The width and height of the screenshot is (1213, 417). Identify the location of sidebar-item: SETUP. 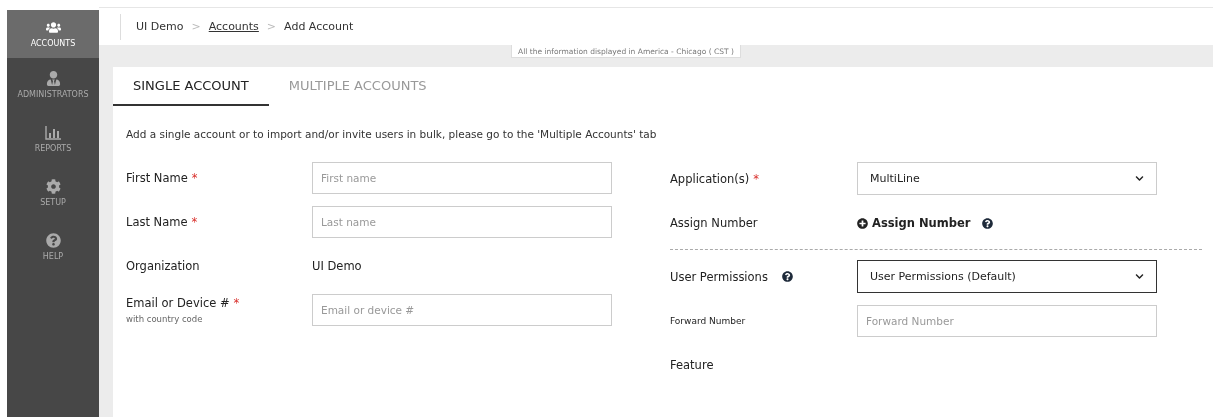
(53, 193).